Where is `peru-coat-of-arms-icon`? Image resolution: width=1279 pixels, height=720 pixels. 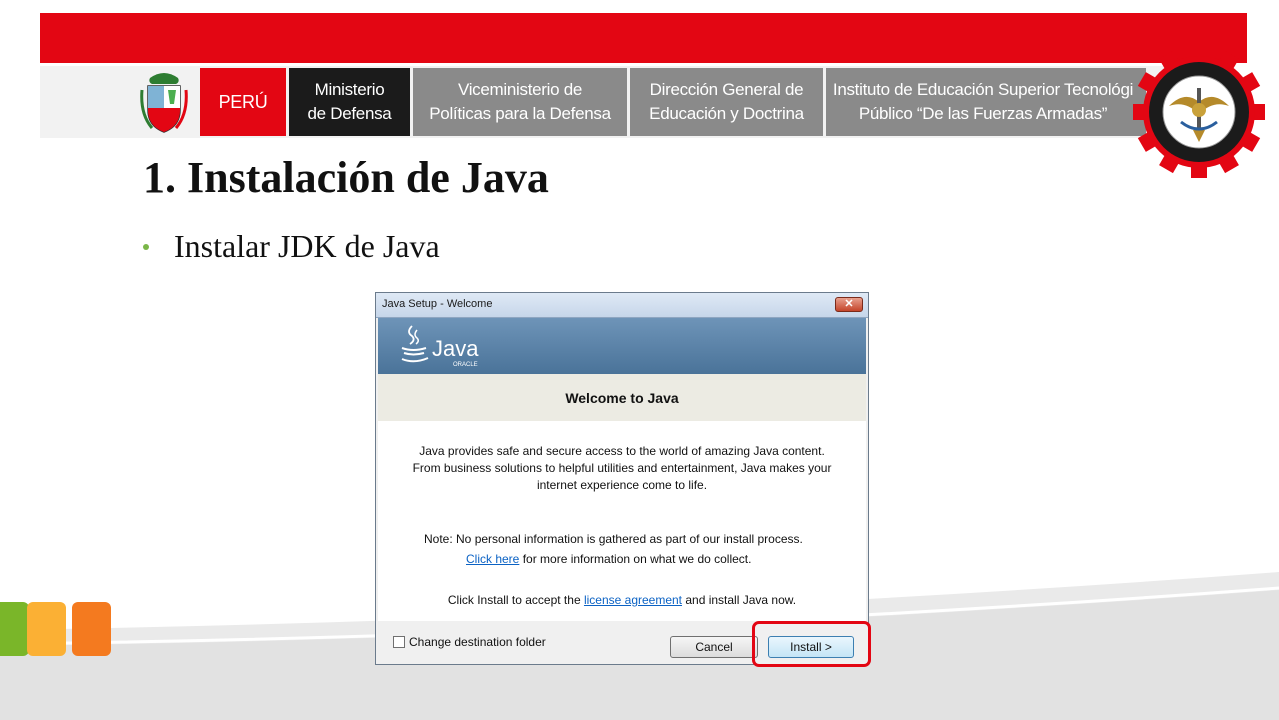 peru-coat-of-arms-icon is located at coordinates (164, 103).